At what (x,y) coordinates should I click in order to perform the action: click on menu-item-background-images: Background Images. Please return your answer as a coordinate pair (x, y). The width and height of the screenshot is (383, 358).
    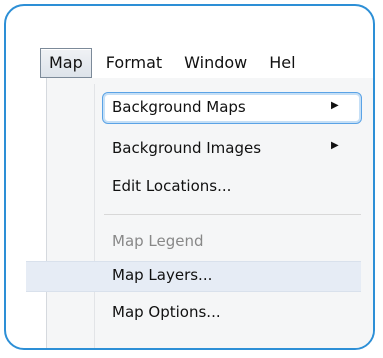
    Looking at the image, I should click on (186, 148).